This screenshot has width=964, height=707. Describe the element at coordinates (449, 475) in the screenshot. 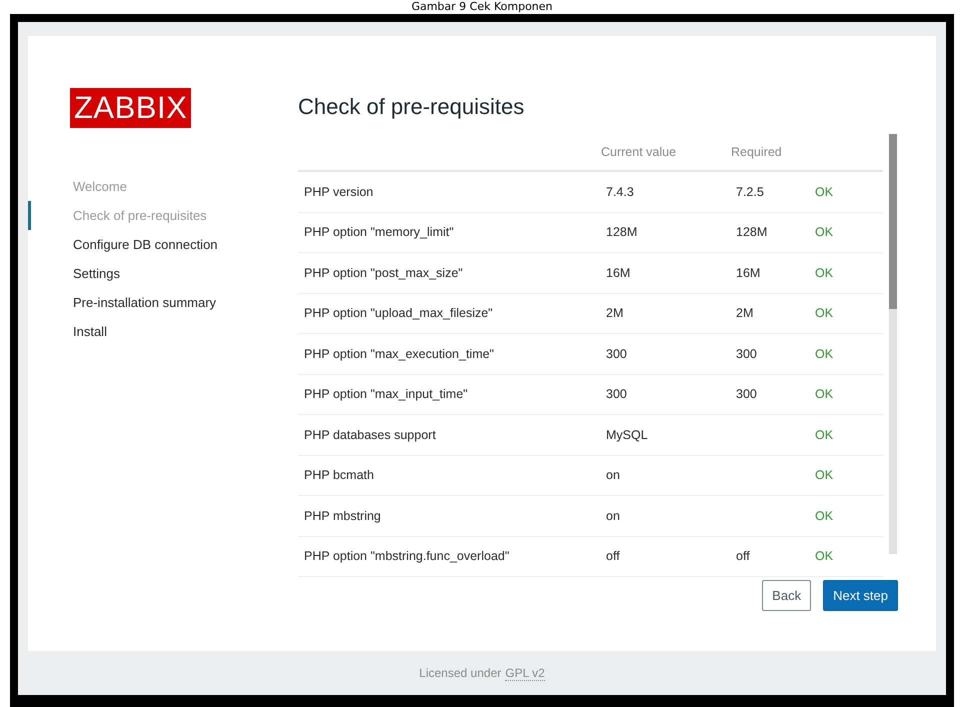

I see `table-cell: PHP bcmath` at that location.